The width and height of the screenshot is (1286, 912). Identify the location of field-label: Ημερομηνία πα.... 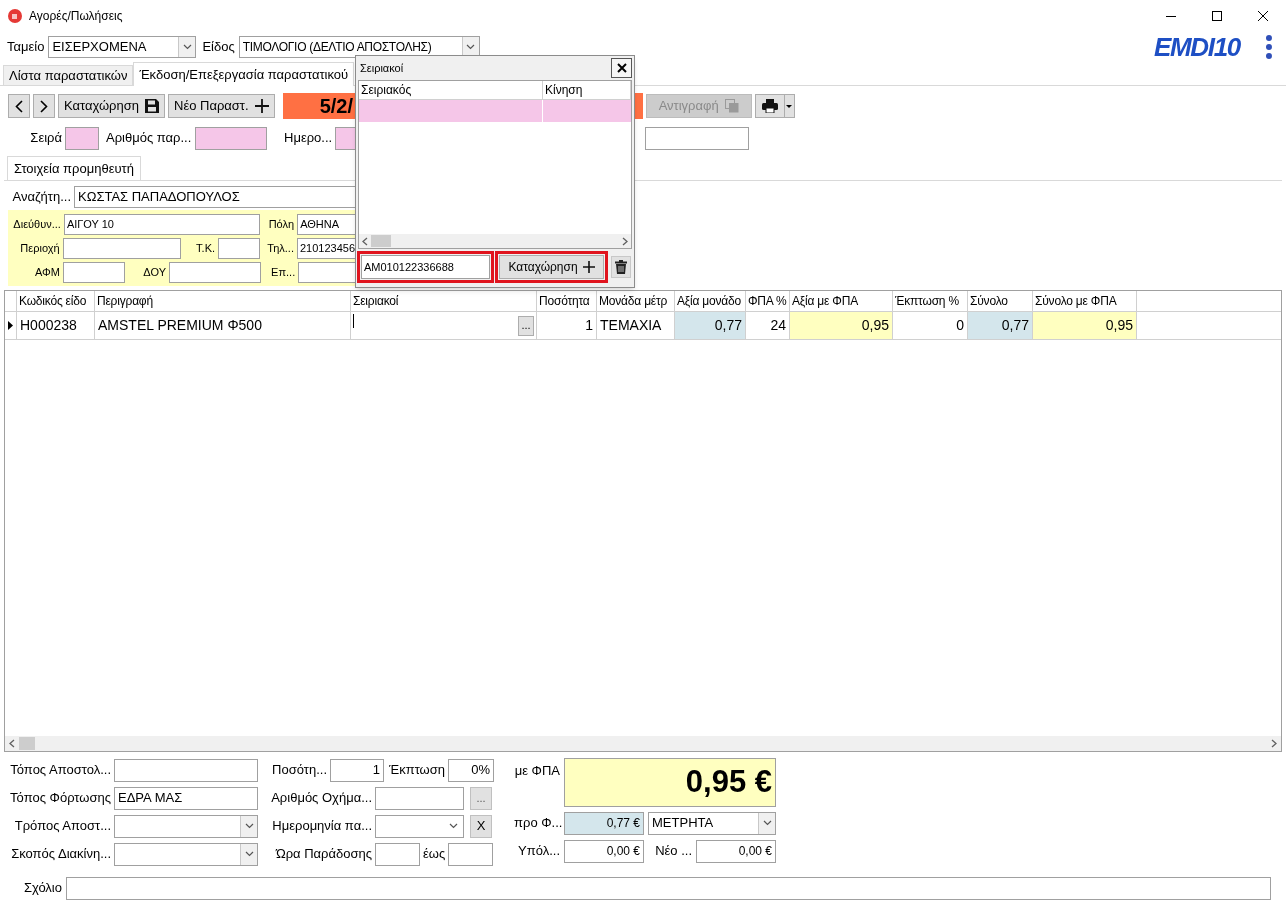
(321, 826).